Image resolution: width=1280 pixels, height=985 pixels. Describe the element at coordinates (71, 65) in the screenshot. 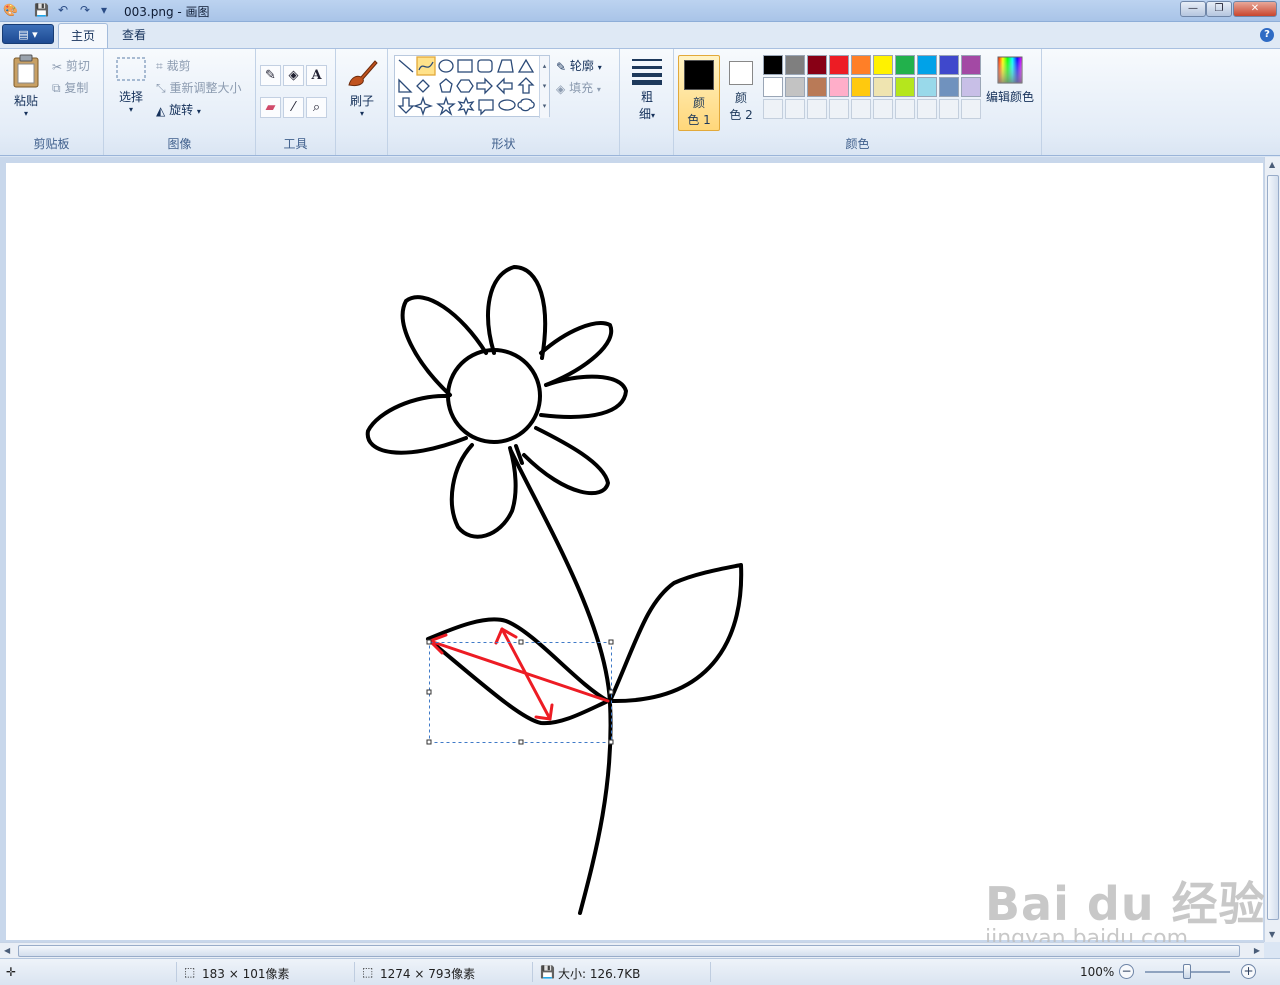

I see `cut-button: ✂ 剪切` at that location.